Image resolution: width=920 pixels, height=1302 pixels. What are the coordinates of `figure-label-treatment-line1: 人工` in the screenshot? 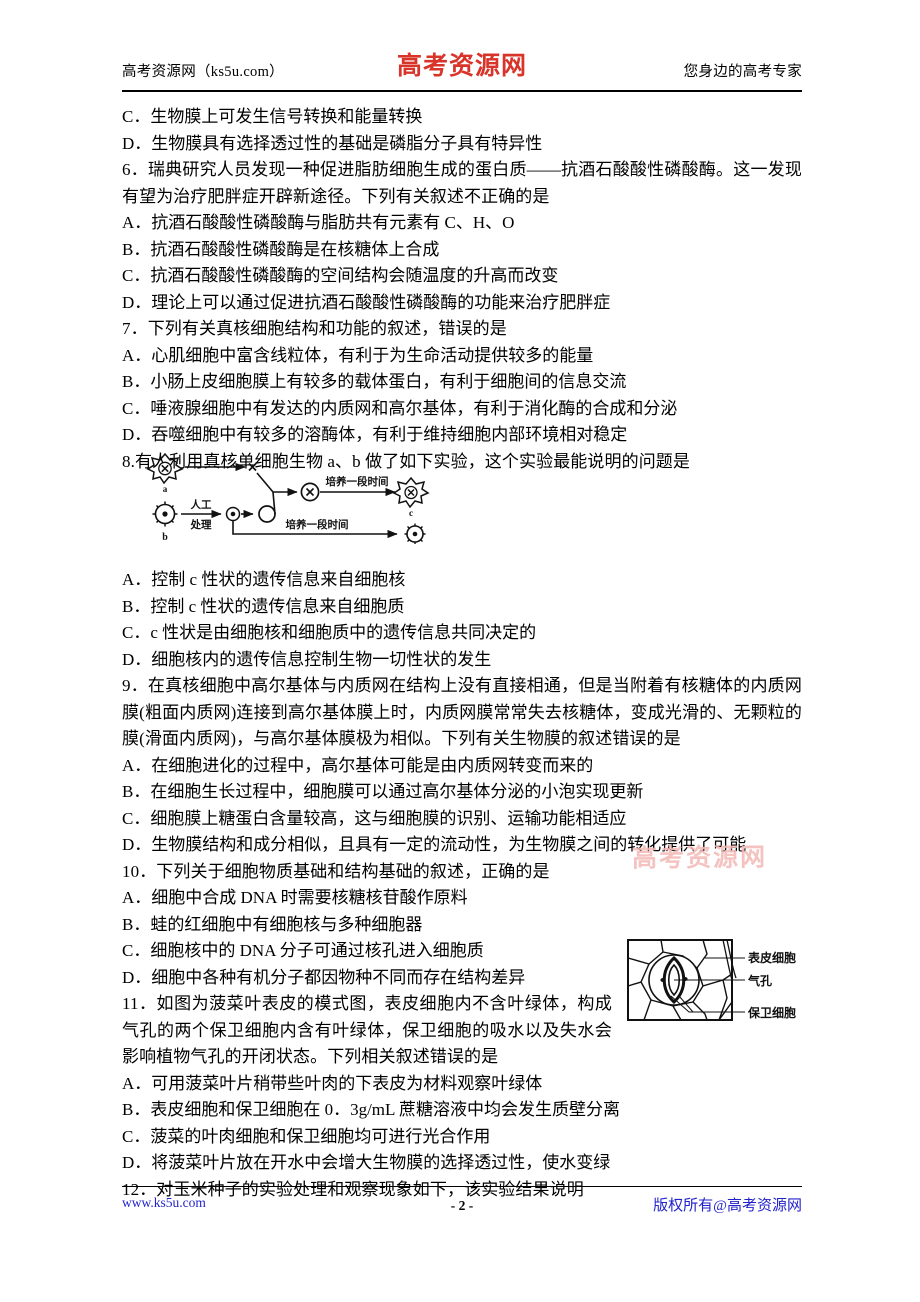 It's located at (201, 504).